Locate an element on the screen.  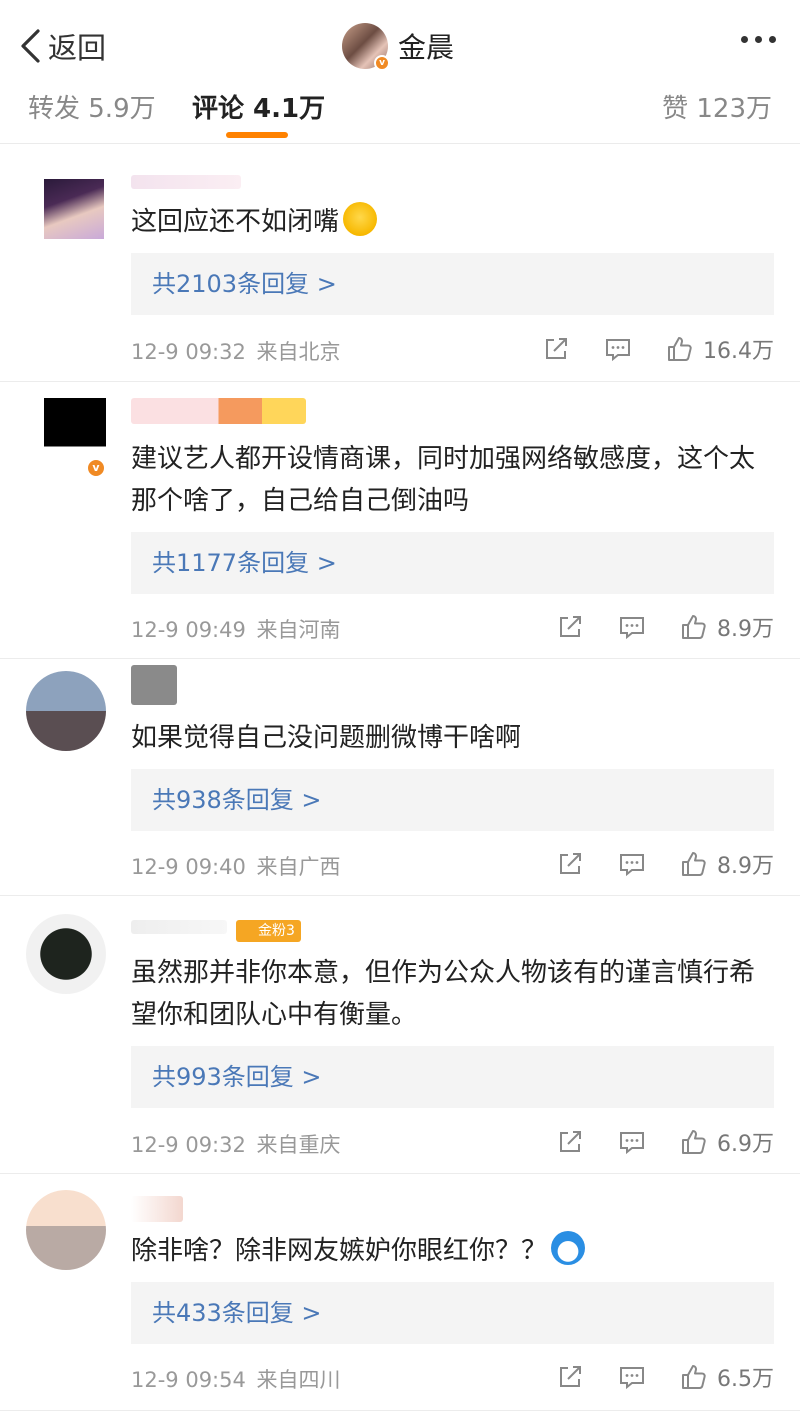
comment-text: 虽然那并非你本意，但作为公众人物该有的谨言慎行希望你和团队心中有衡量。 is located at coordinates (443, 994).